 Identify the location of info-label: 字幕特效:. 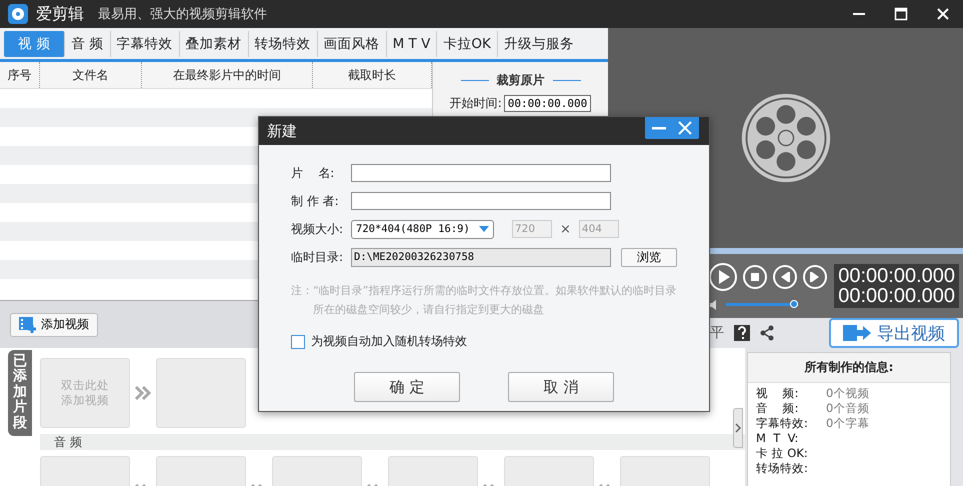
(782, 423).